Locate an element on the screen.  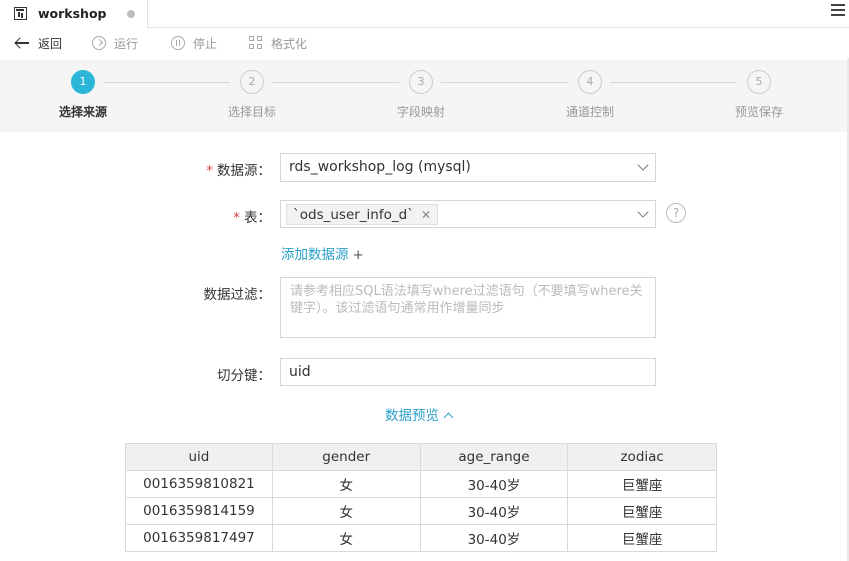
step-label: 通道控制 is located at coordinates (589, 112).